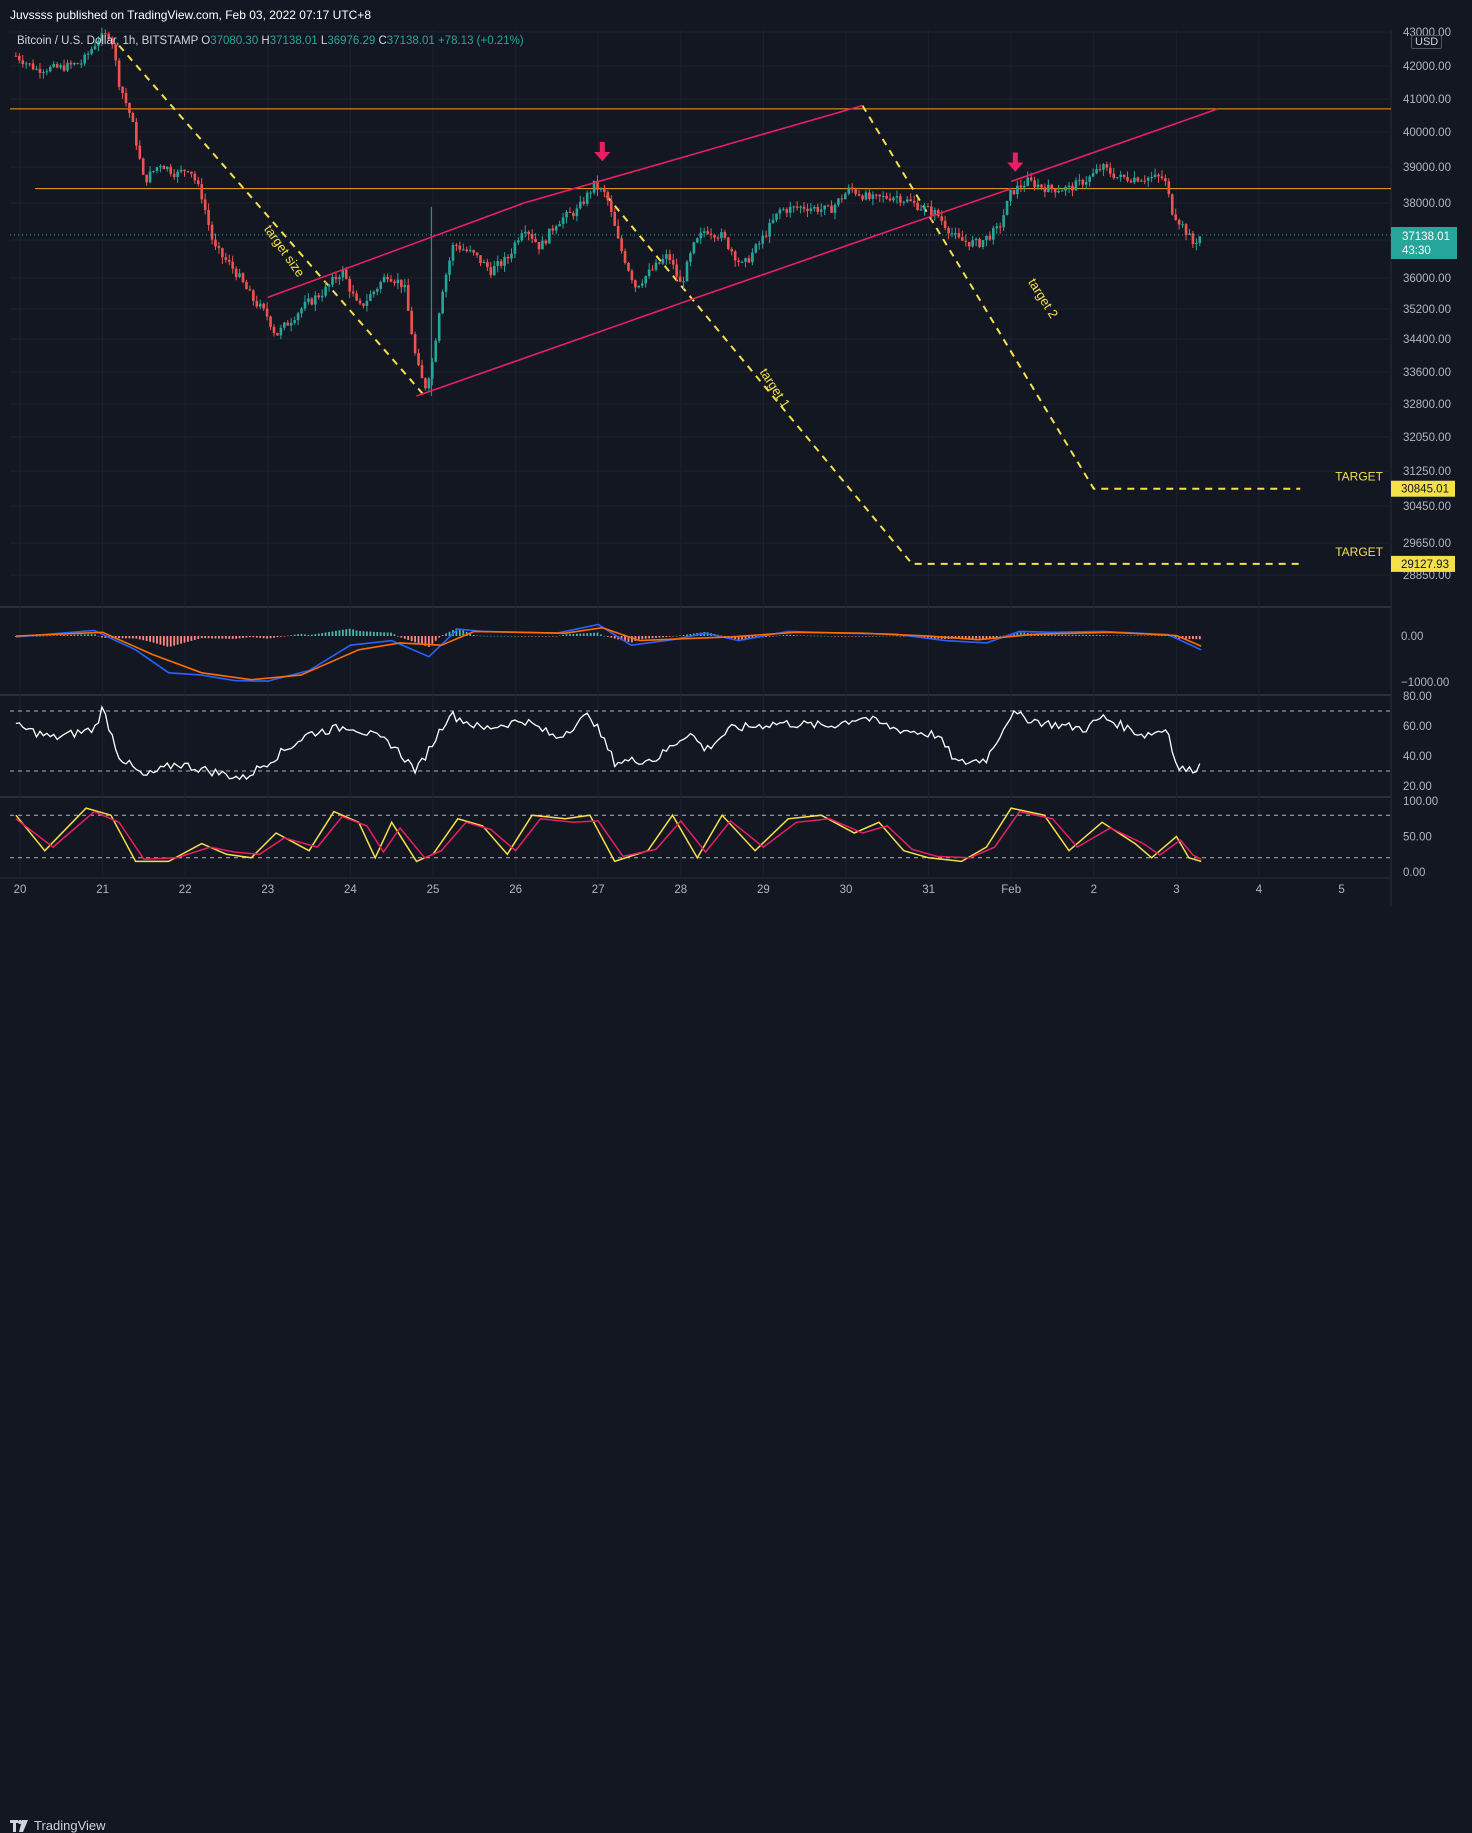  What do you see at coordinates (846, 890) in the screenshot?
I see `time-tick-label: 30` at bounding box center [846, 890].